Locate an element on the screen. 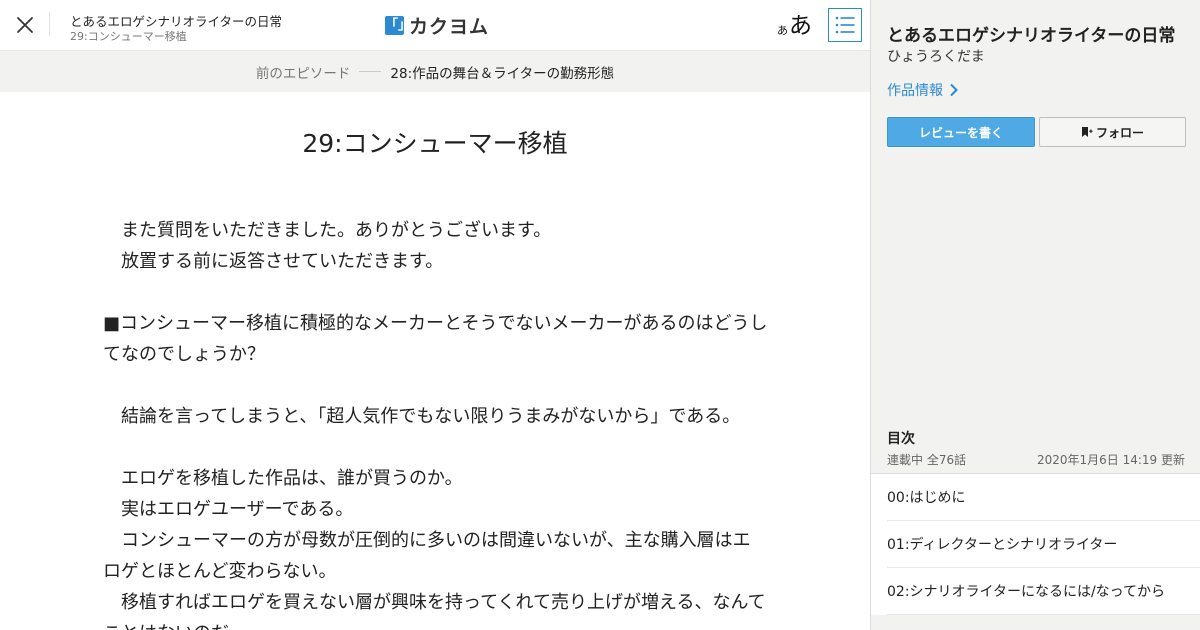 The width and height of the screenshot is (1200, 630). follow-button: フォロー is located at coordinates (1112, 132).